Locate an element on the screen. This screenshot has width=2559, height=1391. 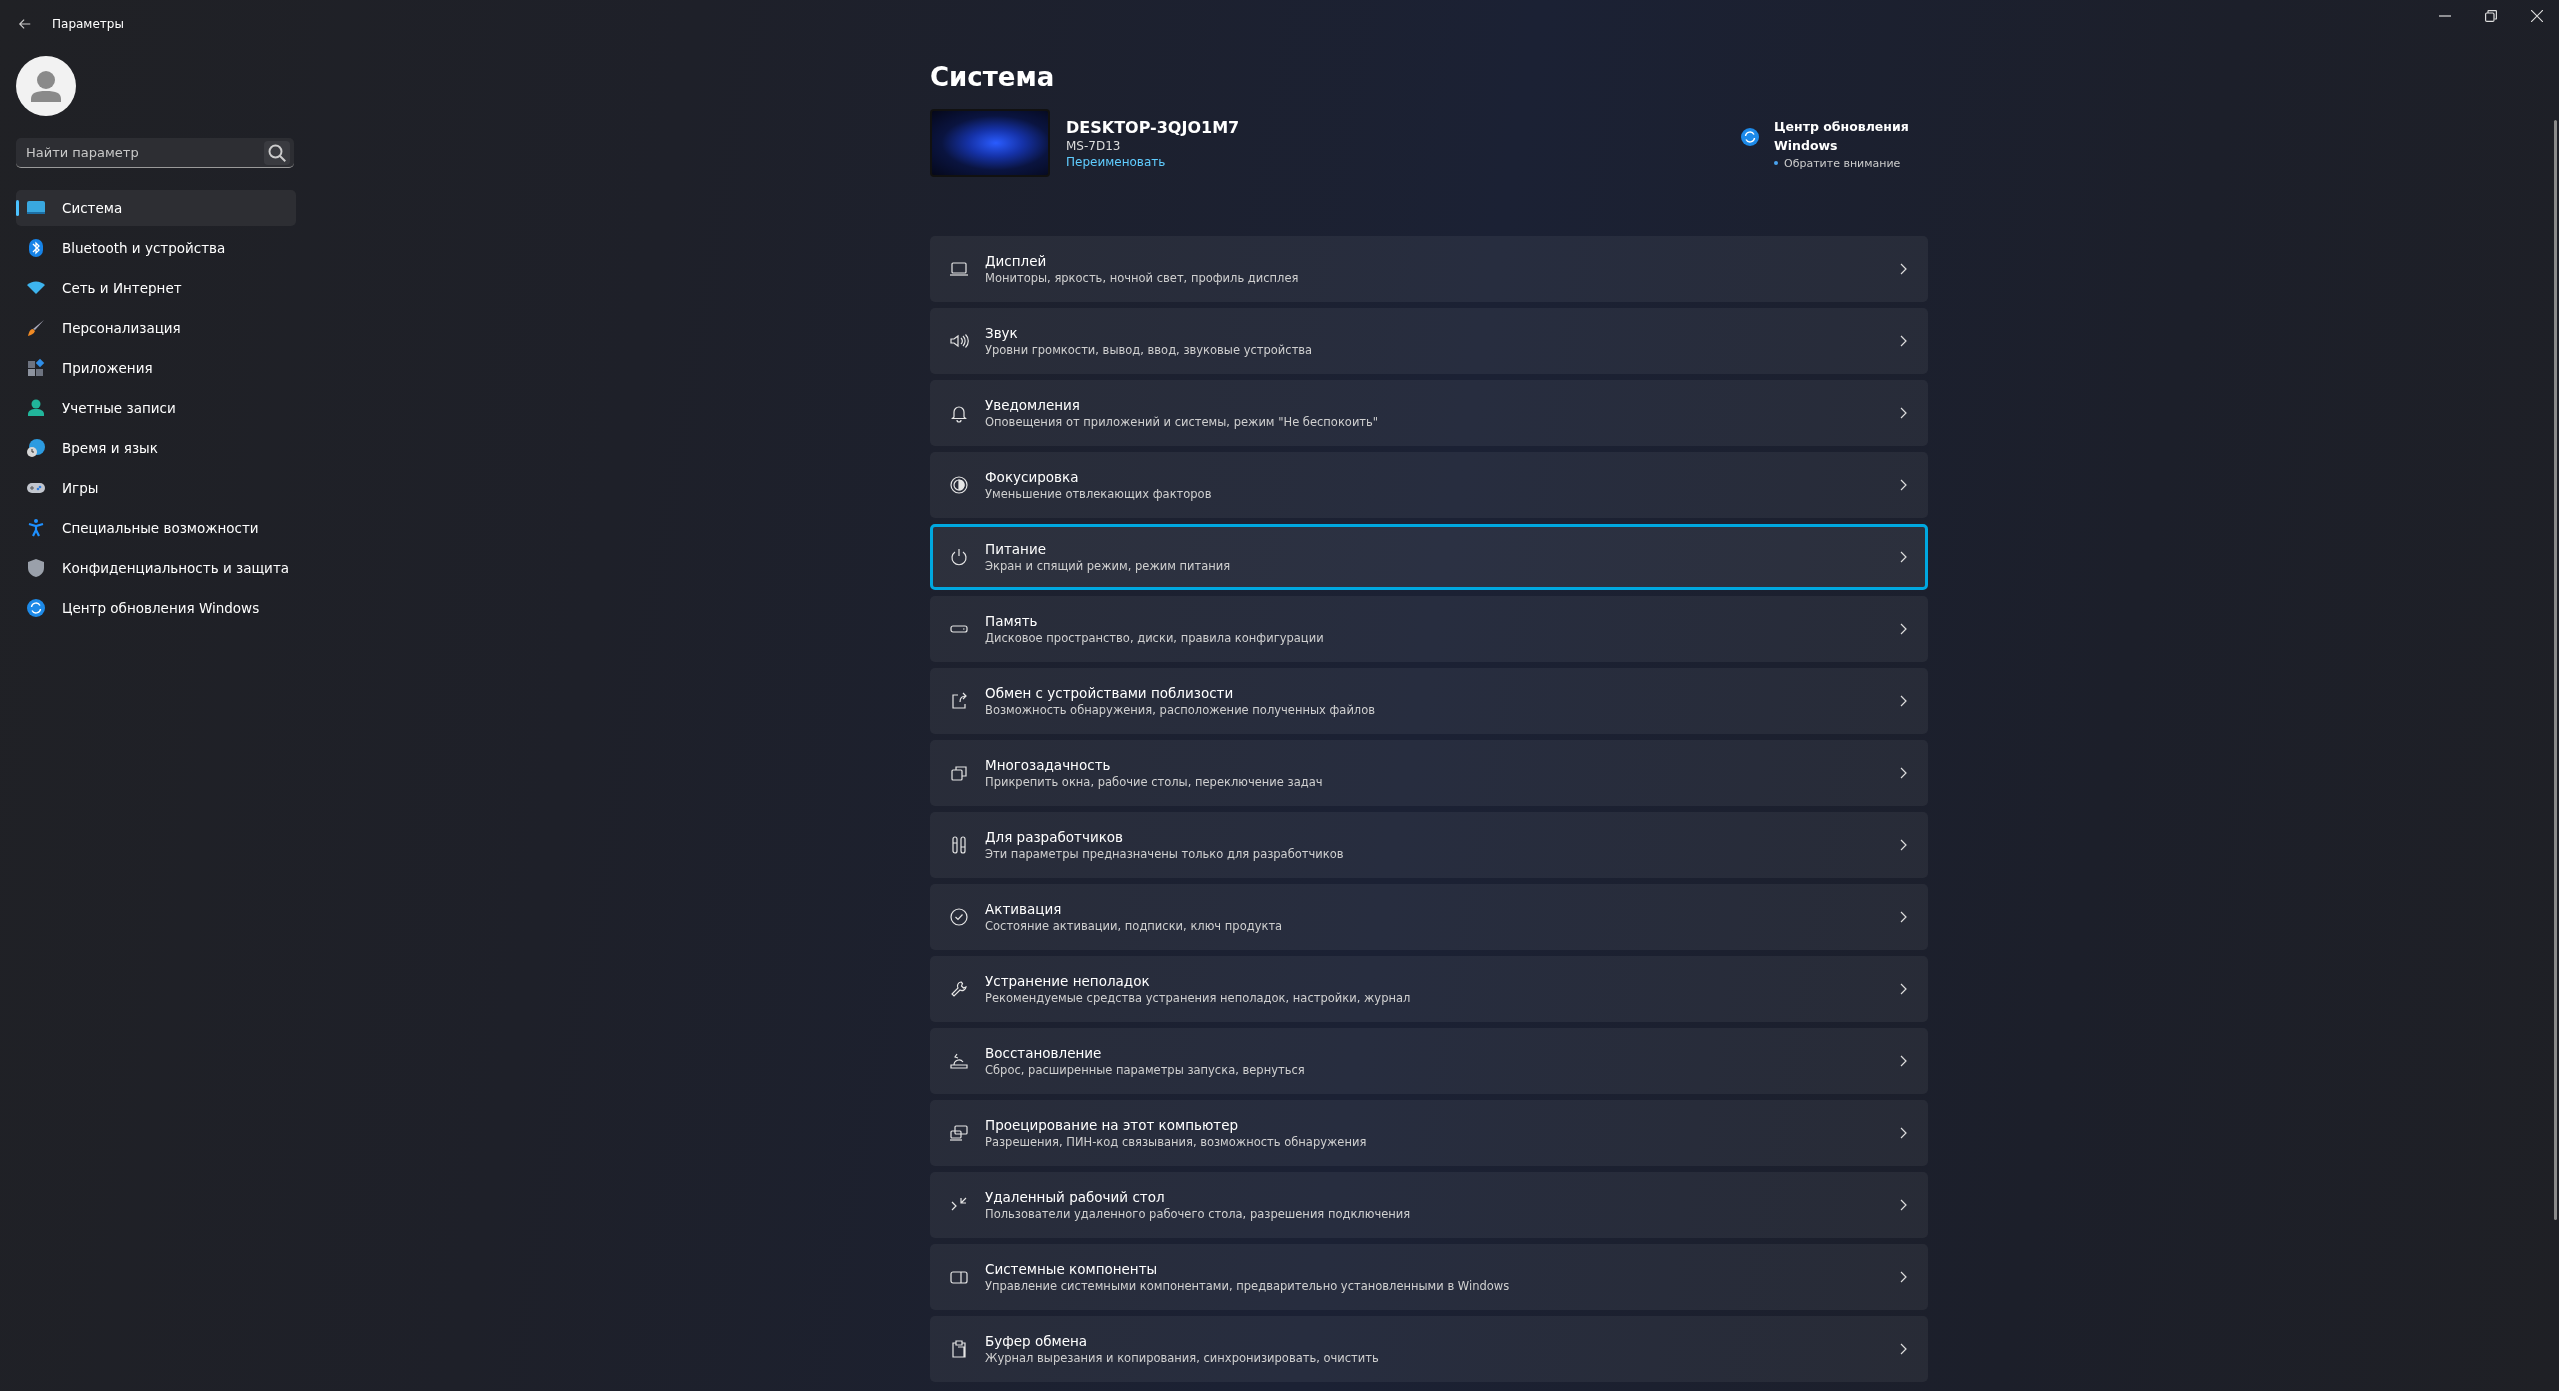
setting-description: Разрешения, ПИН-код связывания, возможность обнаружения is located at coordinates (1176, 1142).